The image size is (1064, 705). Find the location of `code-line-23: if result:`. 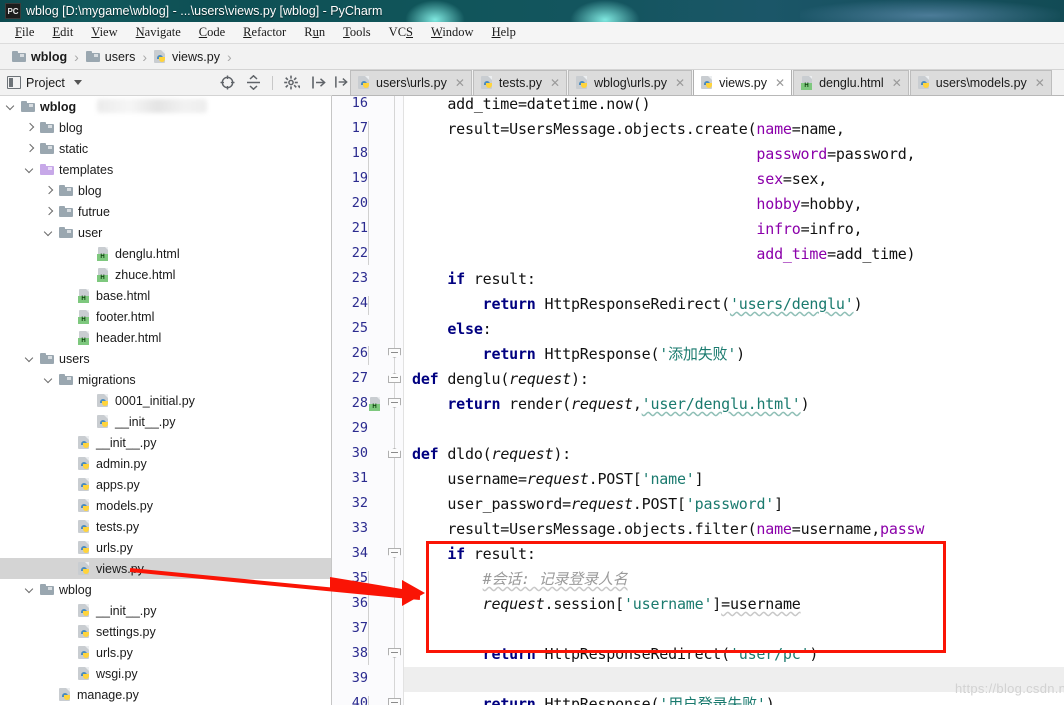

code-line-23: if result: is located at coordinates (474, 279).